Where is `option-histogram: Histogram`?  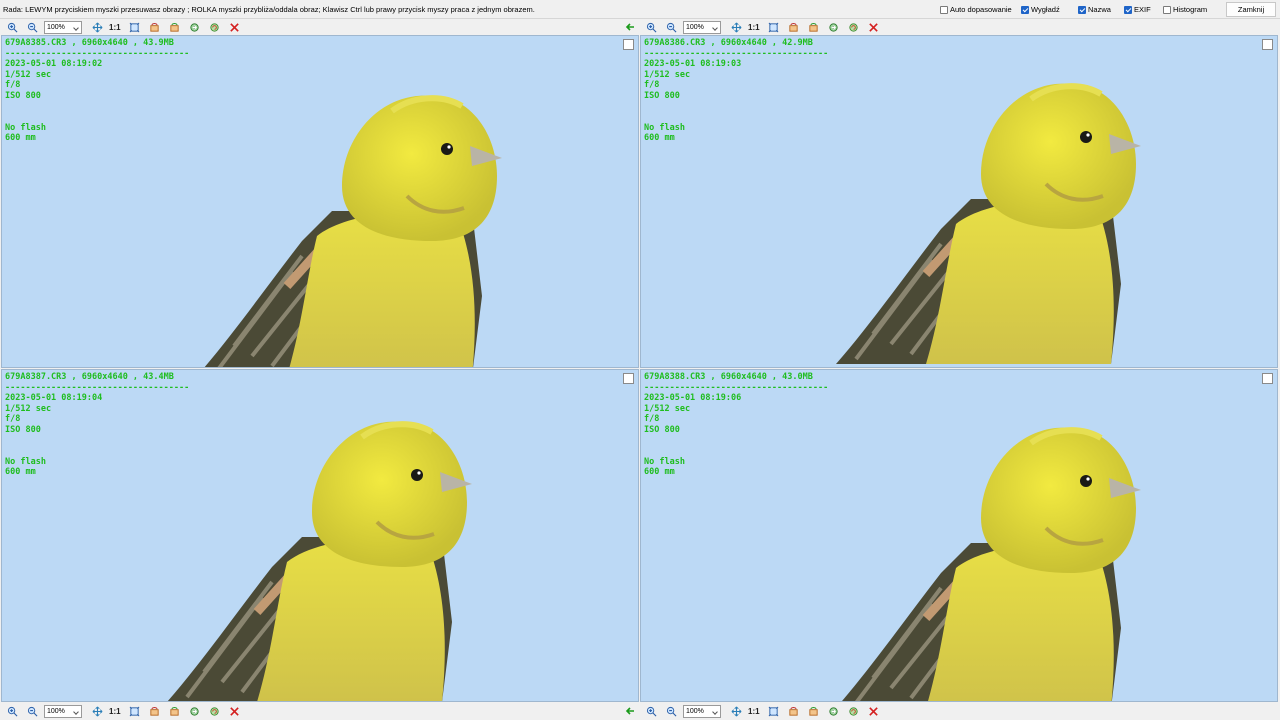
option-histogram: Histogram is located at coordinates (1185, 9).